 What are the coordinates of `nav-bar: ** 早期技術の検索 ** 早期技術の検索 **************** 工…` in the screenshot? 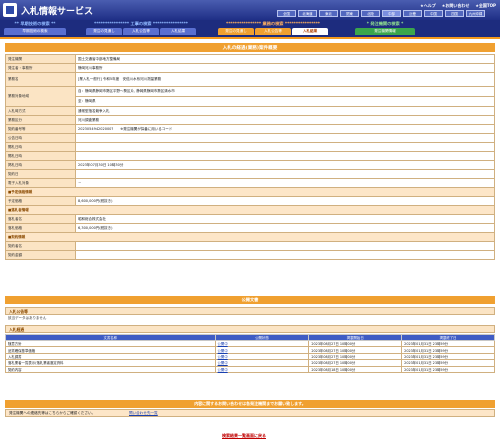 It's located at (250, 28).